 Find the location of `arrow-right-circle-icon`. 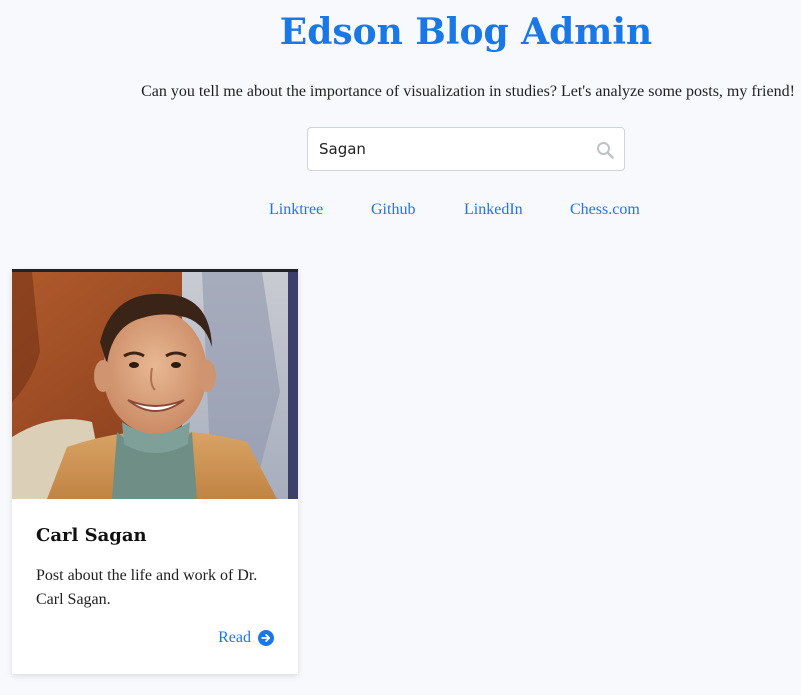

arrow-right-circle-icon is located at coordinates (266, 638).